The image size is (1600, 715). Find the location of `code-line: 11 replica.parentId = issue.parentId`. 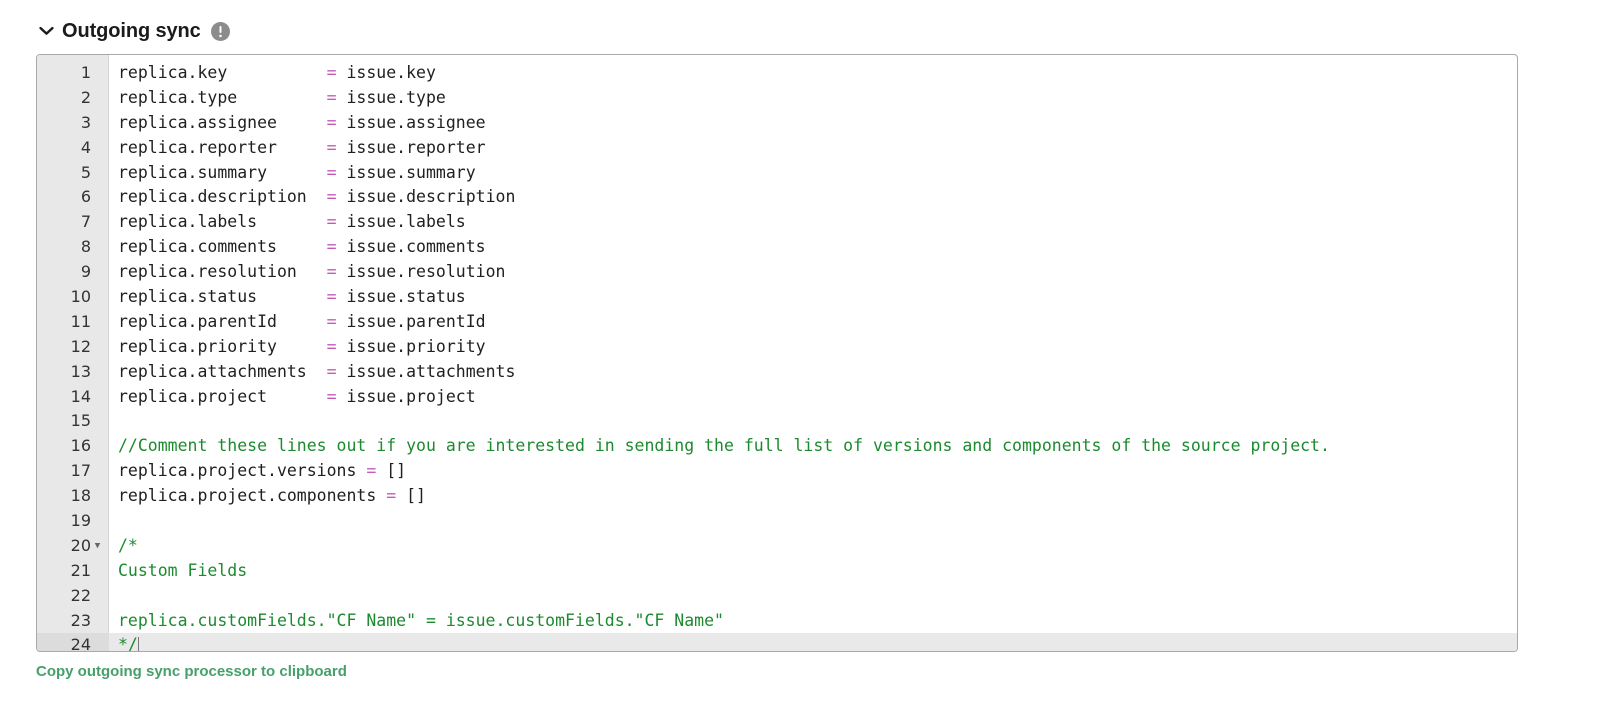

code-line: 11 replica.parentId = issue.parentId is located at coordinates (777, 322).